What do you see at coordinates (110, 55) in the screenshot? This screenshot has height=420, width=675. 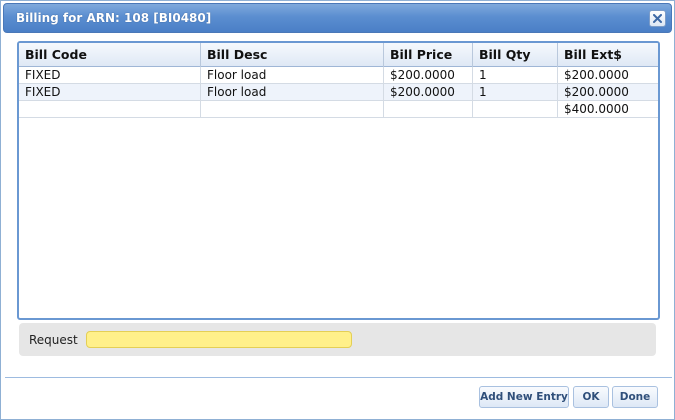 I see `column-header-bill-code: Bill Code` at bounding box center [110, 55].